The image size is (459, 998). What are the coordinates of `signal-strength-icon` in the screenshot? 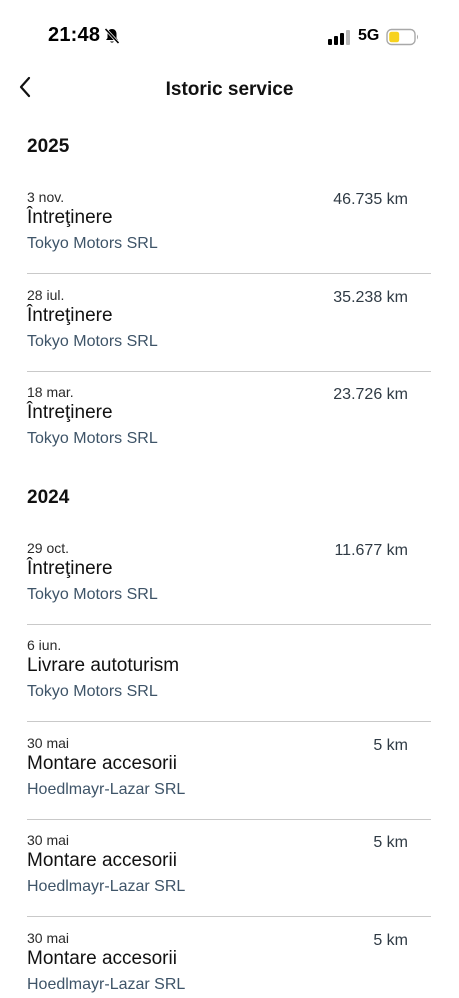 It's located at (340, 37).